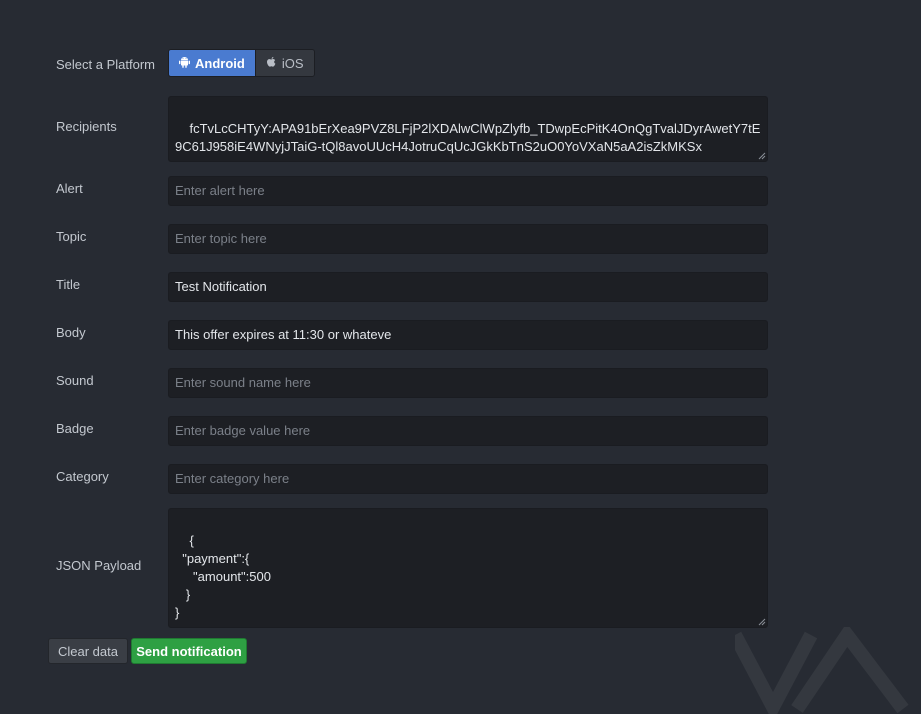  What do you see at coordinates (82, 476) in the screenshot?
I see `category-label: Category` at bounding box center [82, 476].